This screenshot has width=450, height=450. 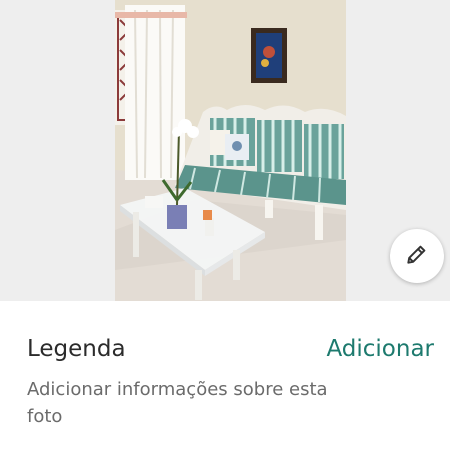 What do you see at coordinates (380, 349) in the screenshot?
I see `add-caption-button: Adicionar` at bounding box center [380, 349].